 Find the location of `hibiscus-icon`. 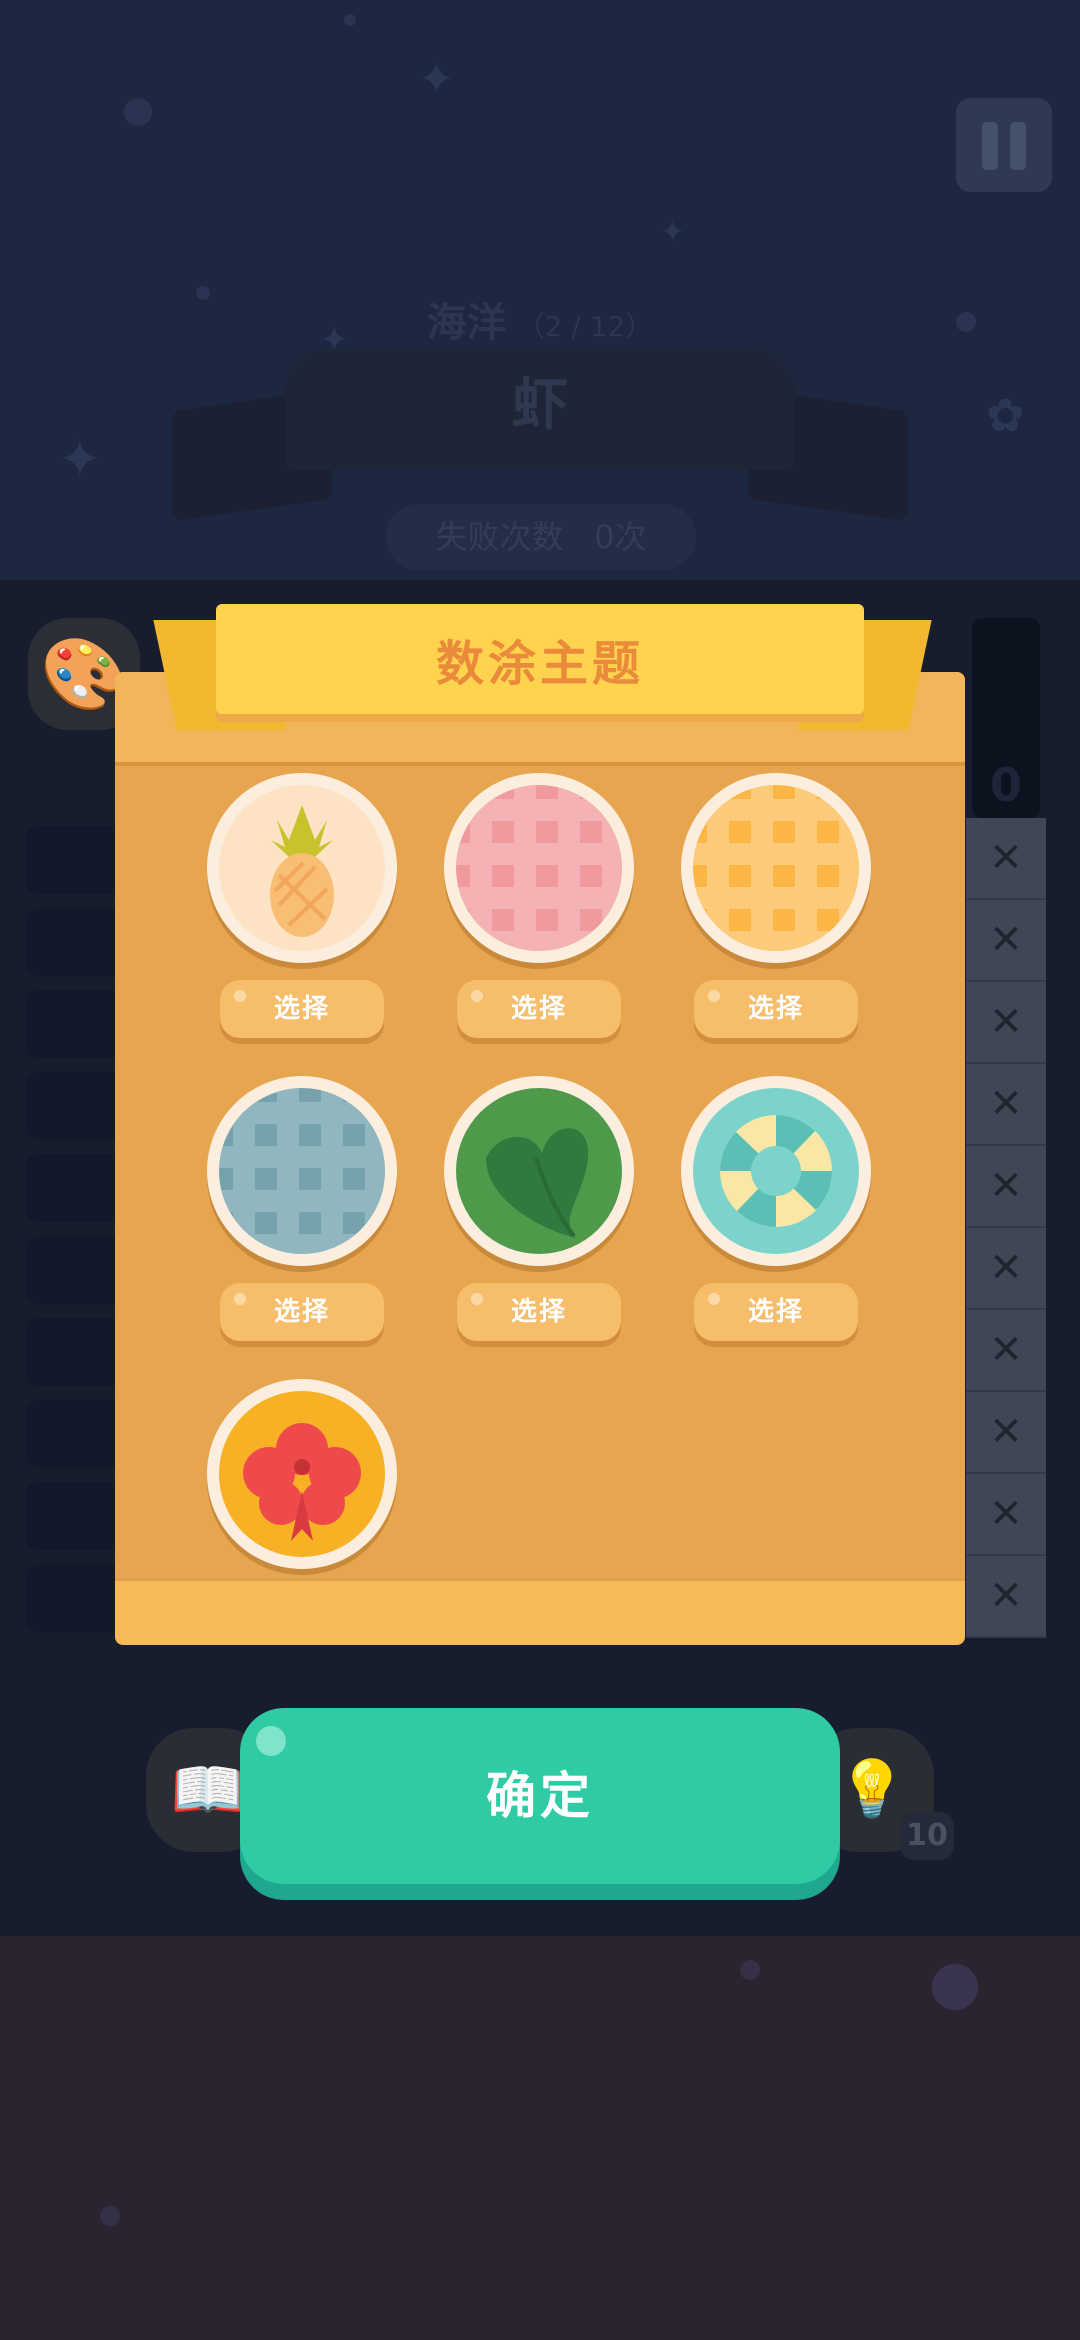

hibiscus-icon is located at coordinates (302, 1474).